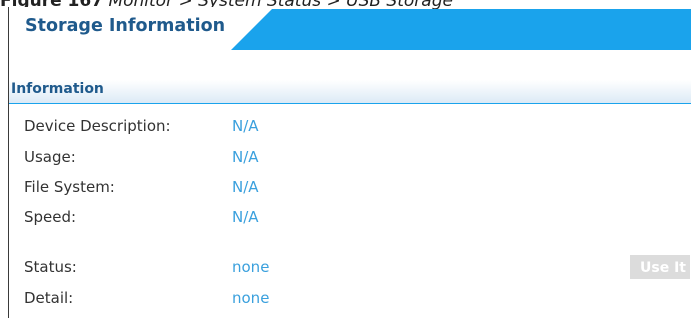 This screenshot has height=318, width=691. Describe the element at coordinates (350, 267) in the screenshot. I see `info-row-status: Status: none` at that location.